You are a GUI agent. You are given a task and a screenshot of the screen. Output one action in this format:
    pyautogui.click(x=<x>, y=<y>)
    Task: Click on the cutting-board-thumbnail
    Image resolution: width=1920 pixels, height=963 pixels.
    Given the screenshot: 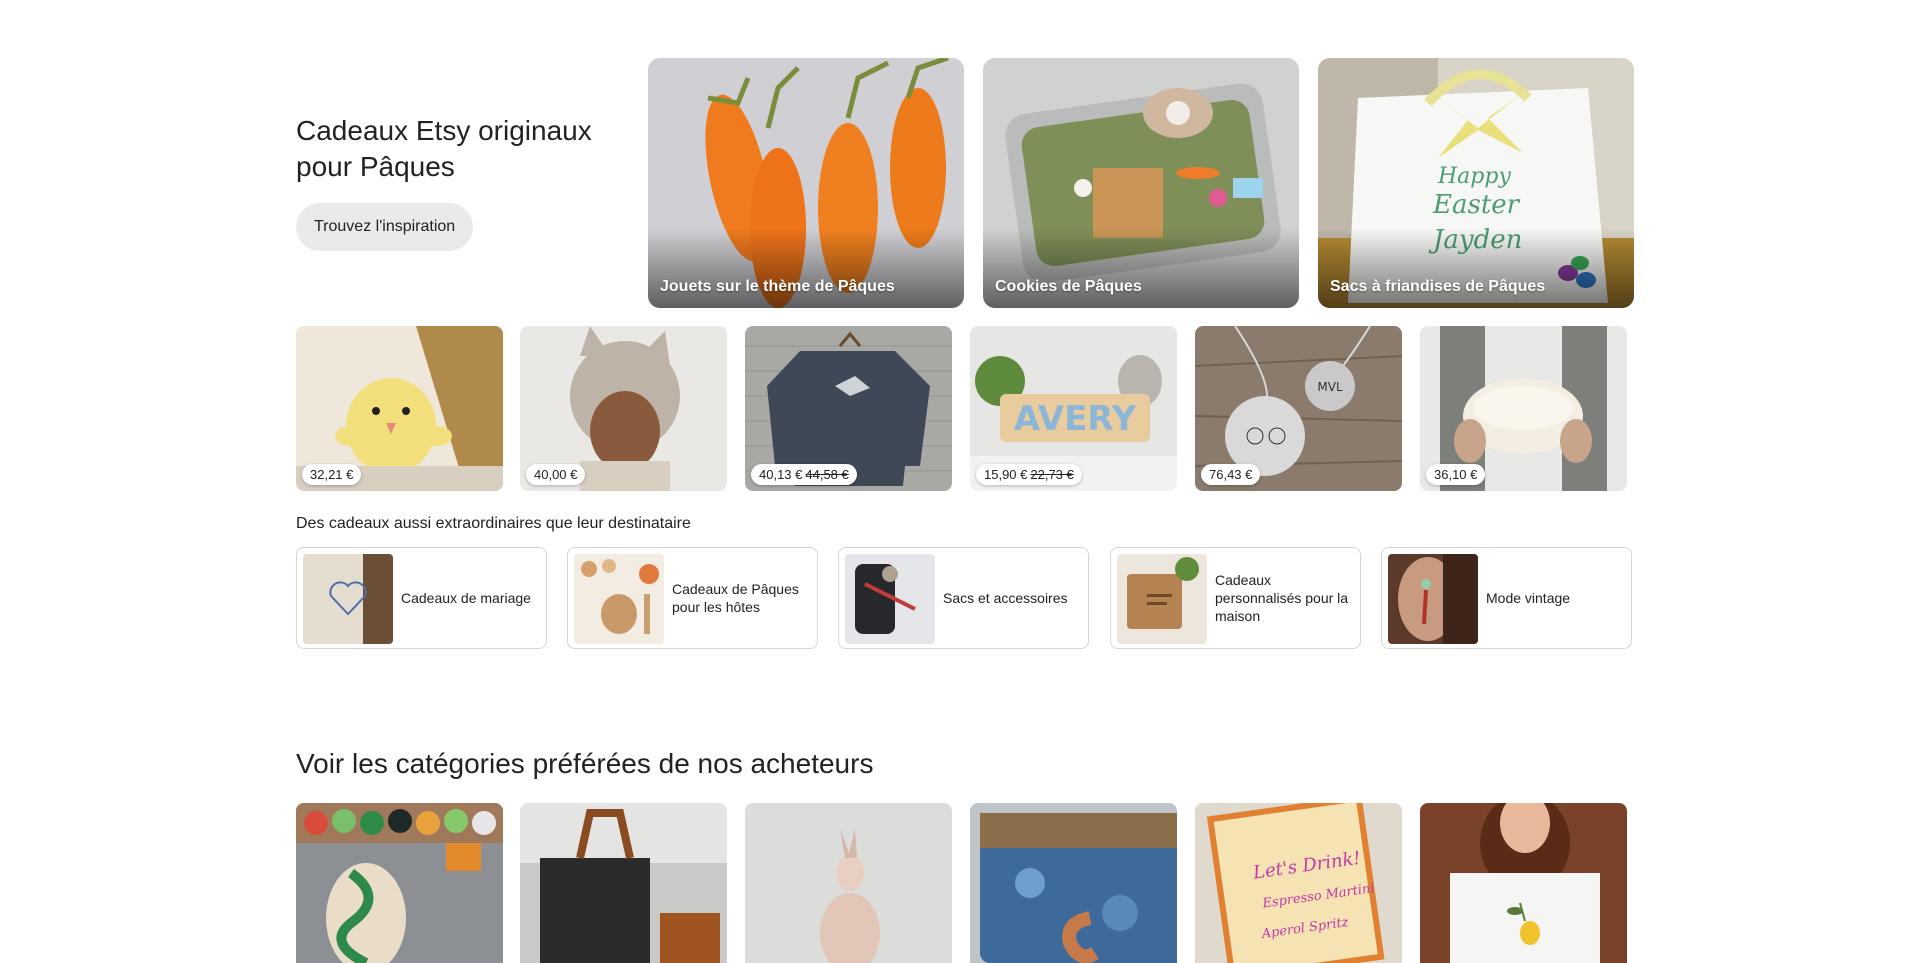 What is the action you would take?
    pyautogui.click(x=1162, y=599)
    